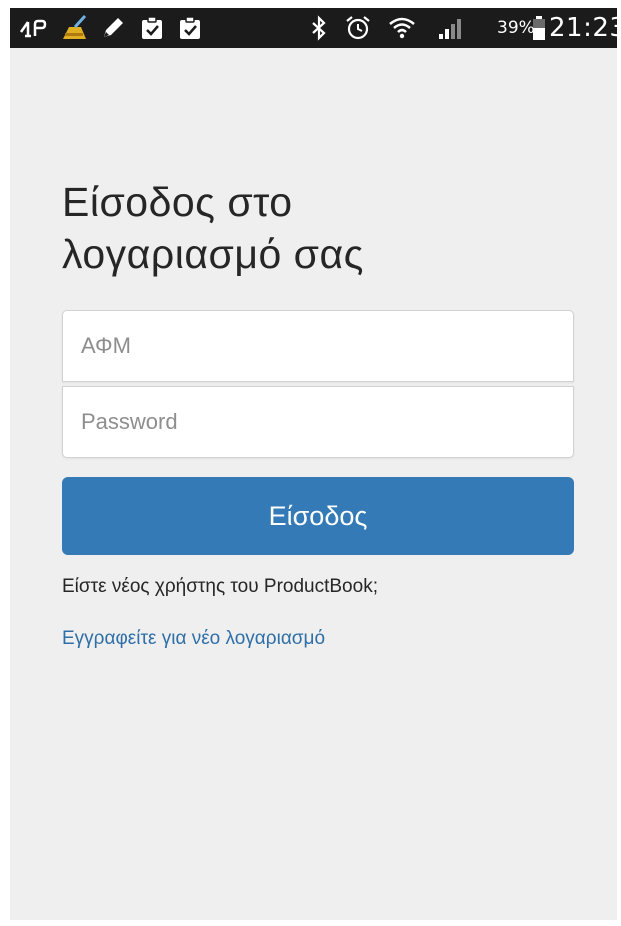 This screenshot has width=621, height=926. What do you see at coordinates (318, 346) in the screenshot?
I see `afm-input` at bounding box center [318, 346].